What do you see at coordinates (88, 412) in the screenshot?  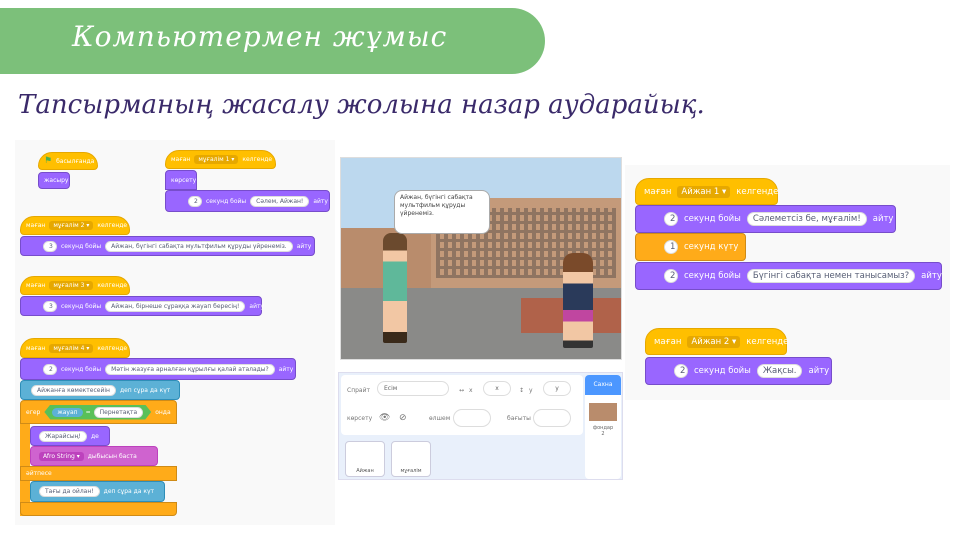 I see `equals-sign: =` at bounding box center [88, 412].